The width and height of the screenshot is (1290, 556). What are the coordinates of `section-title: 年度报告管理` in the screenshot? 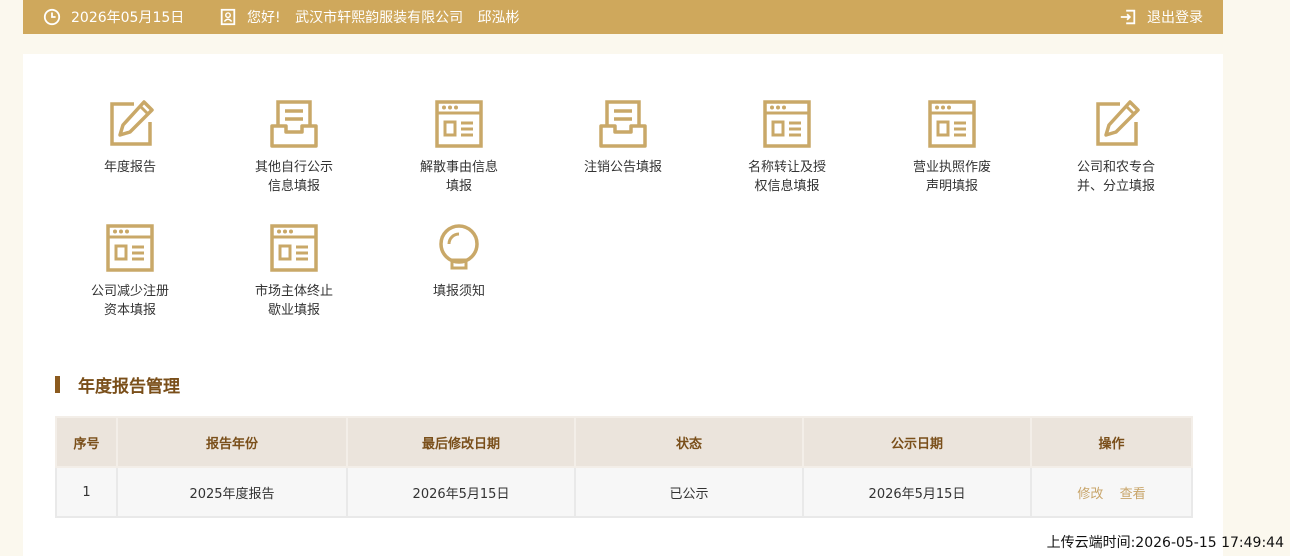 It's located at (117, 384).